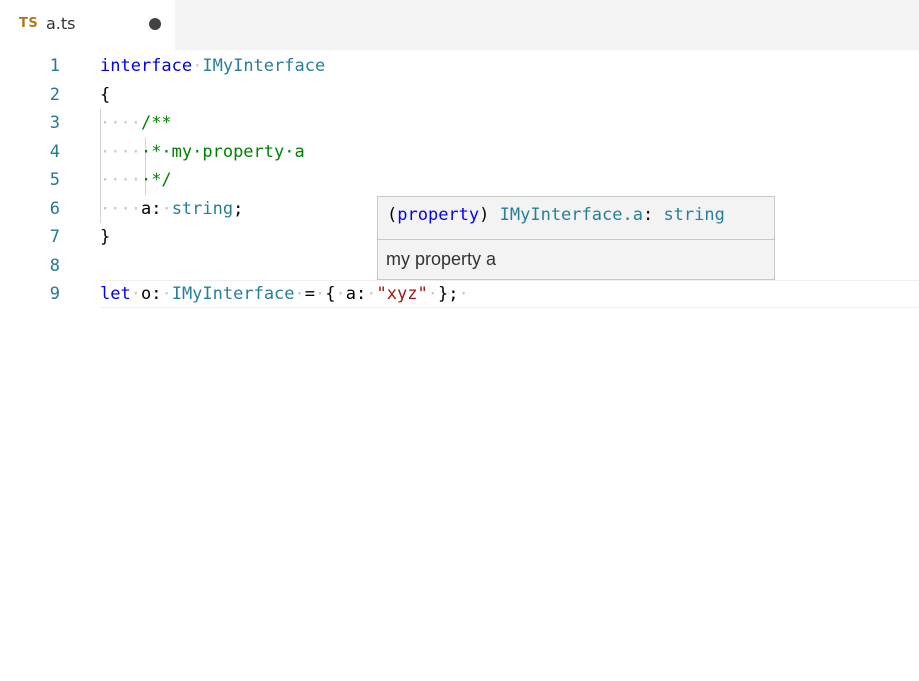  What do you see at coordinates (54, 237) in the screenshot?
I see `line-number: 7` at bounding box center [54, 237].